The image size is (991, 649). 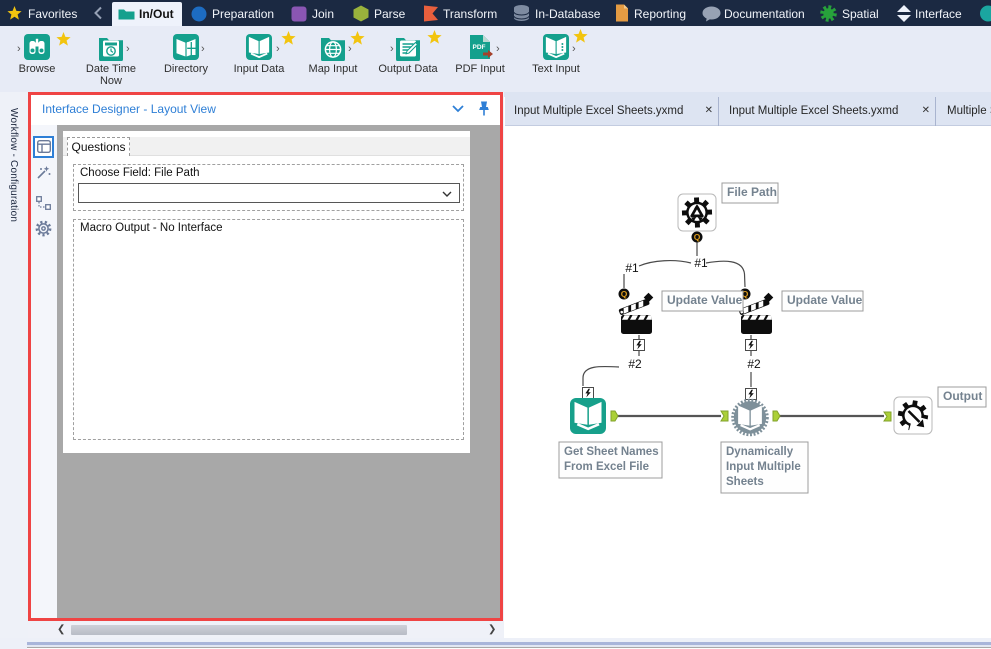 What do you see at coordinates (745, 482) in the screenshot?
I see `svg-text: Sheets` at bounding box center [745, 482].